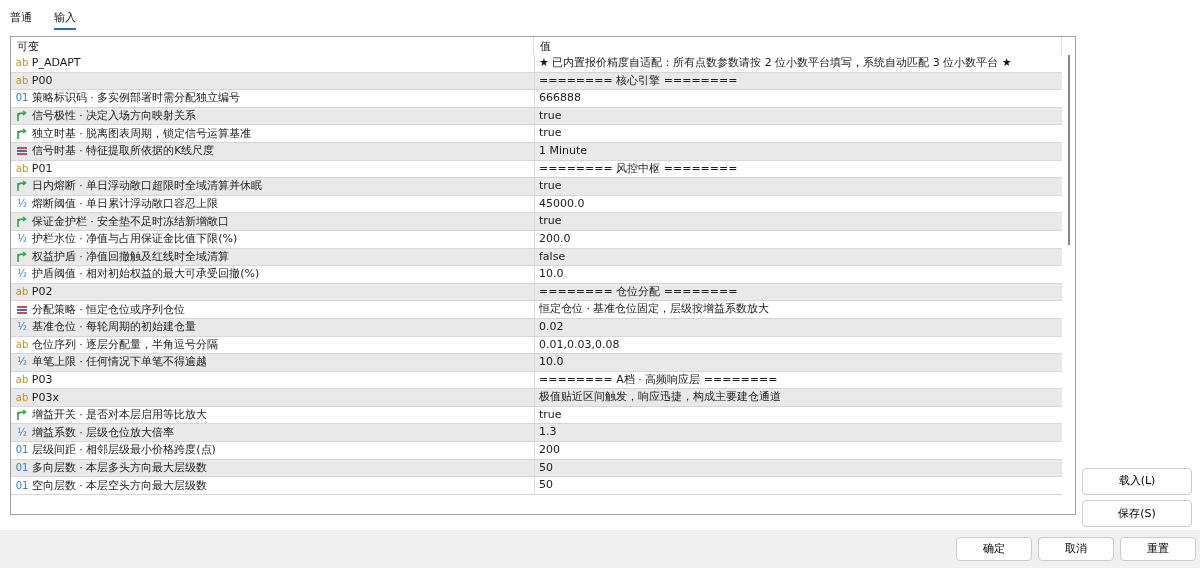 The width and height of the screenshot is (1200, 568). Describe the element at coordinates (798, 450) in the screenshot. I see `parameter-value: 200` at that location.